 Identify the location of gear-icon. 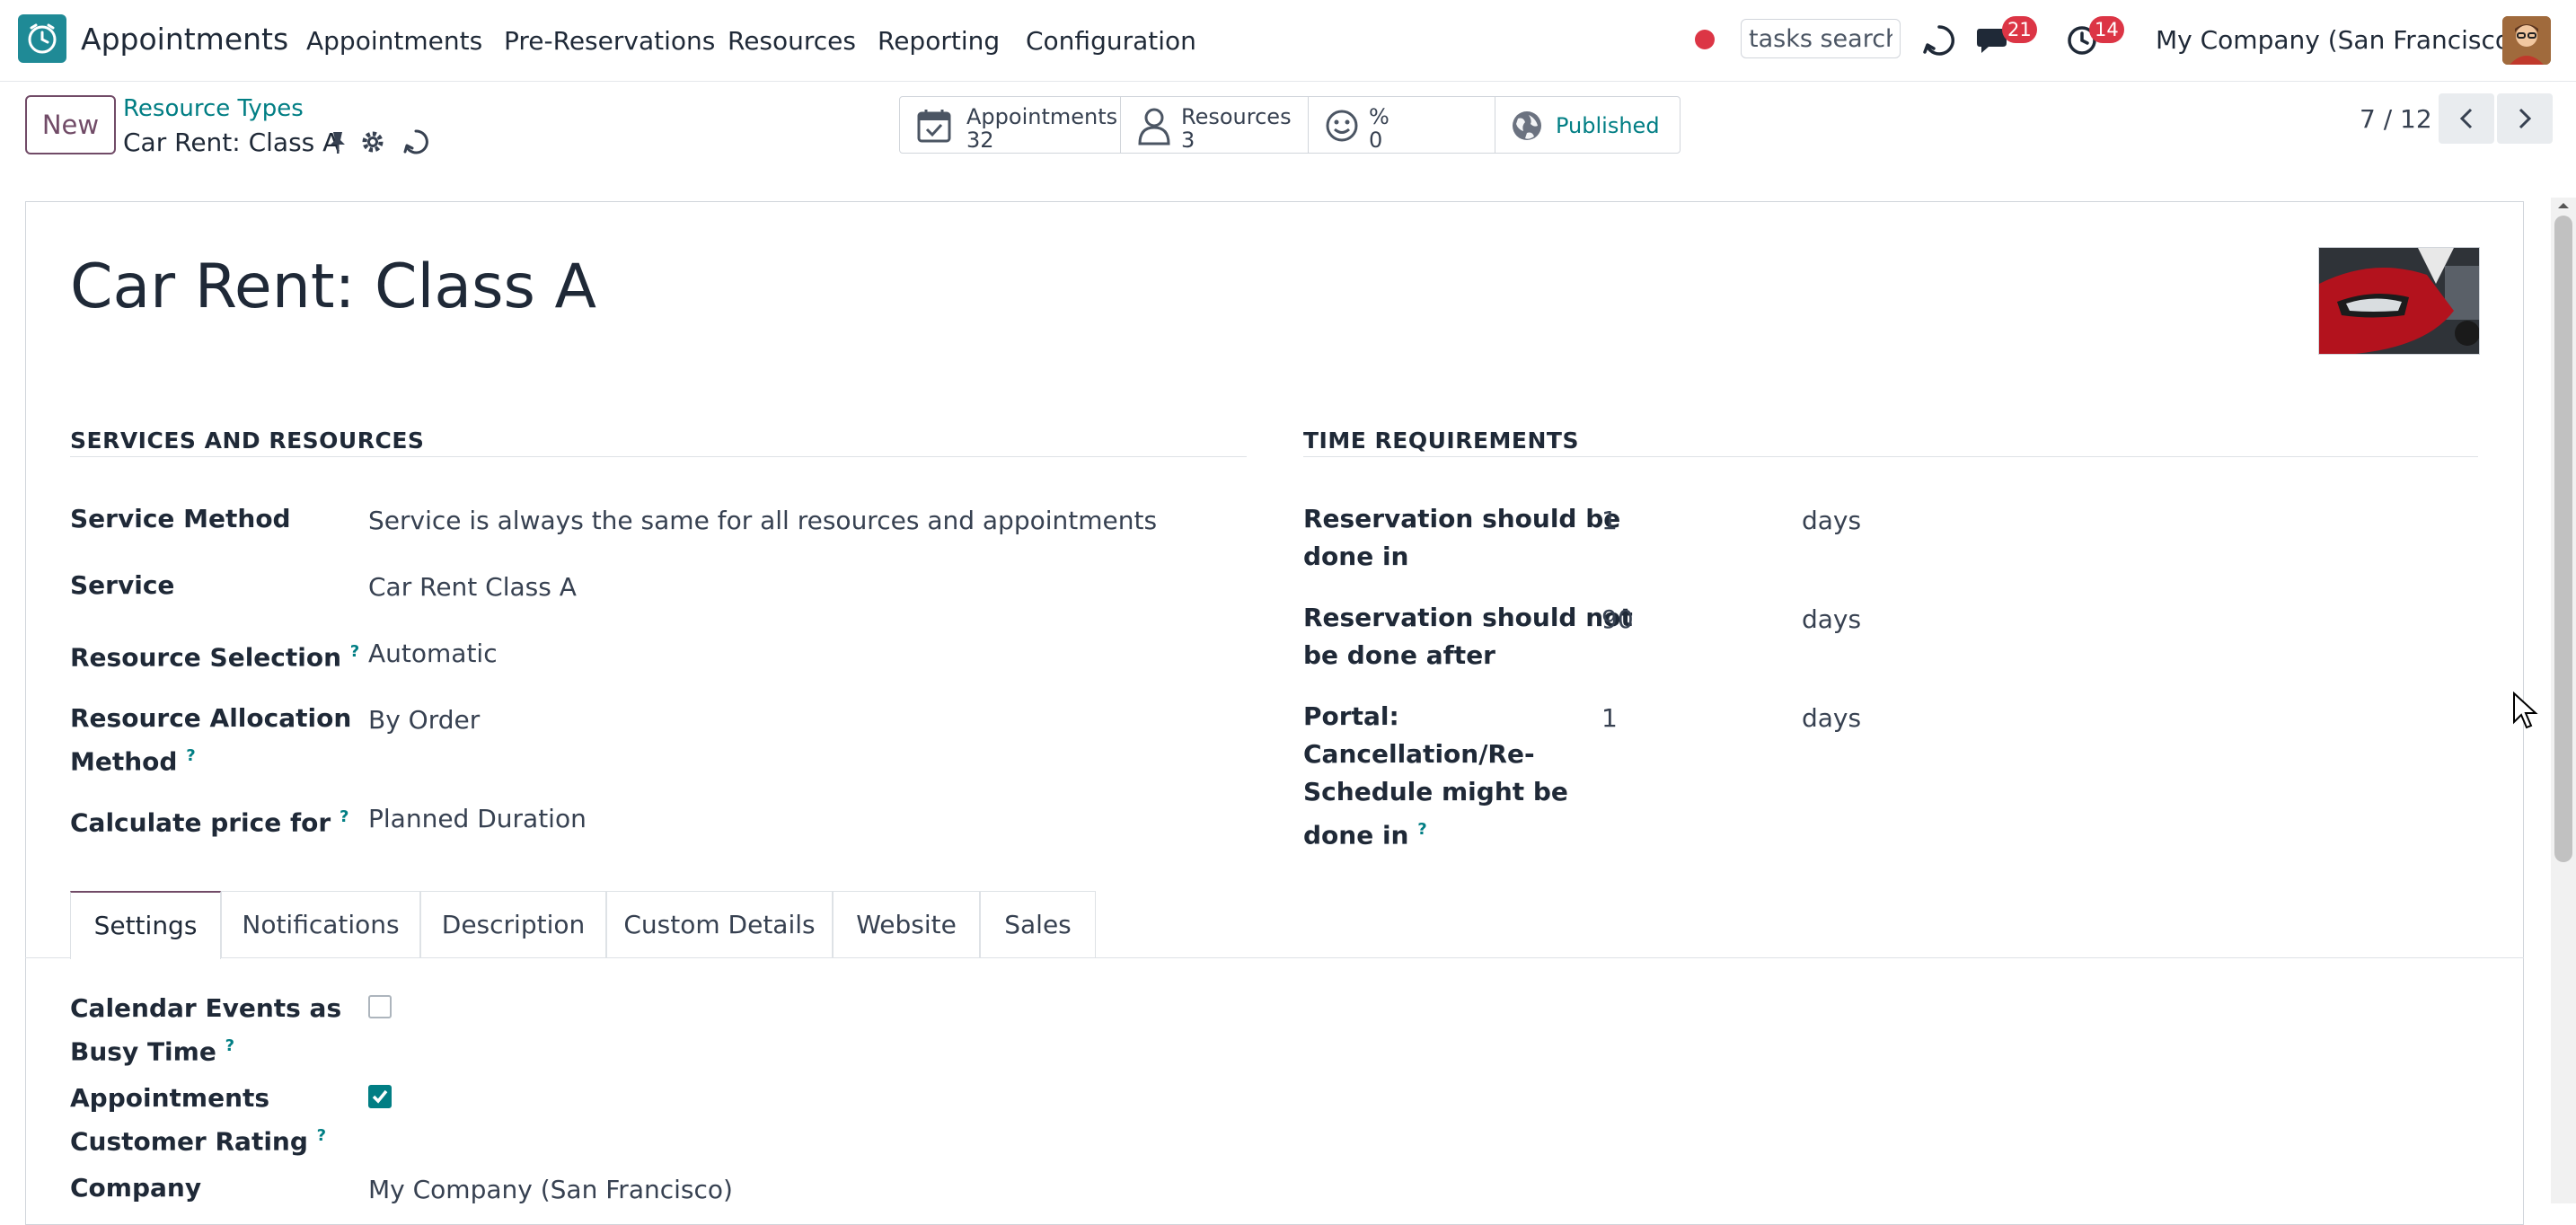
(372, 141).